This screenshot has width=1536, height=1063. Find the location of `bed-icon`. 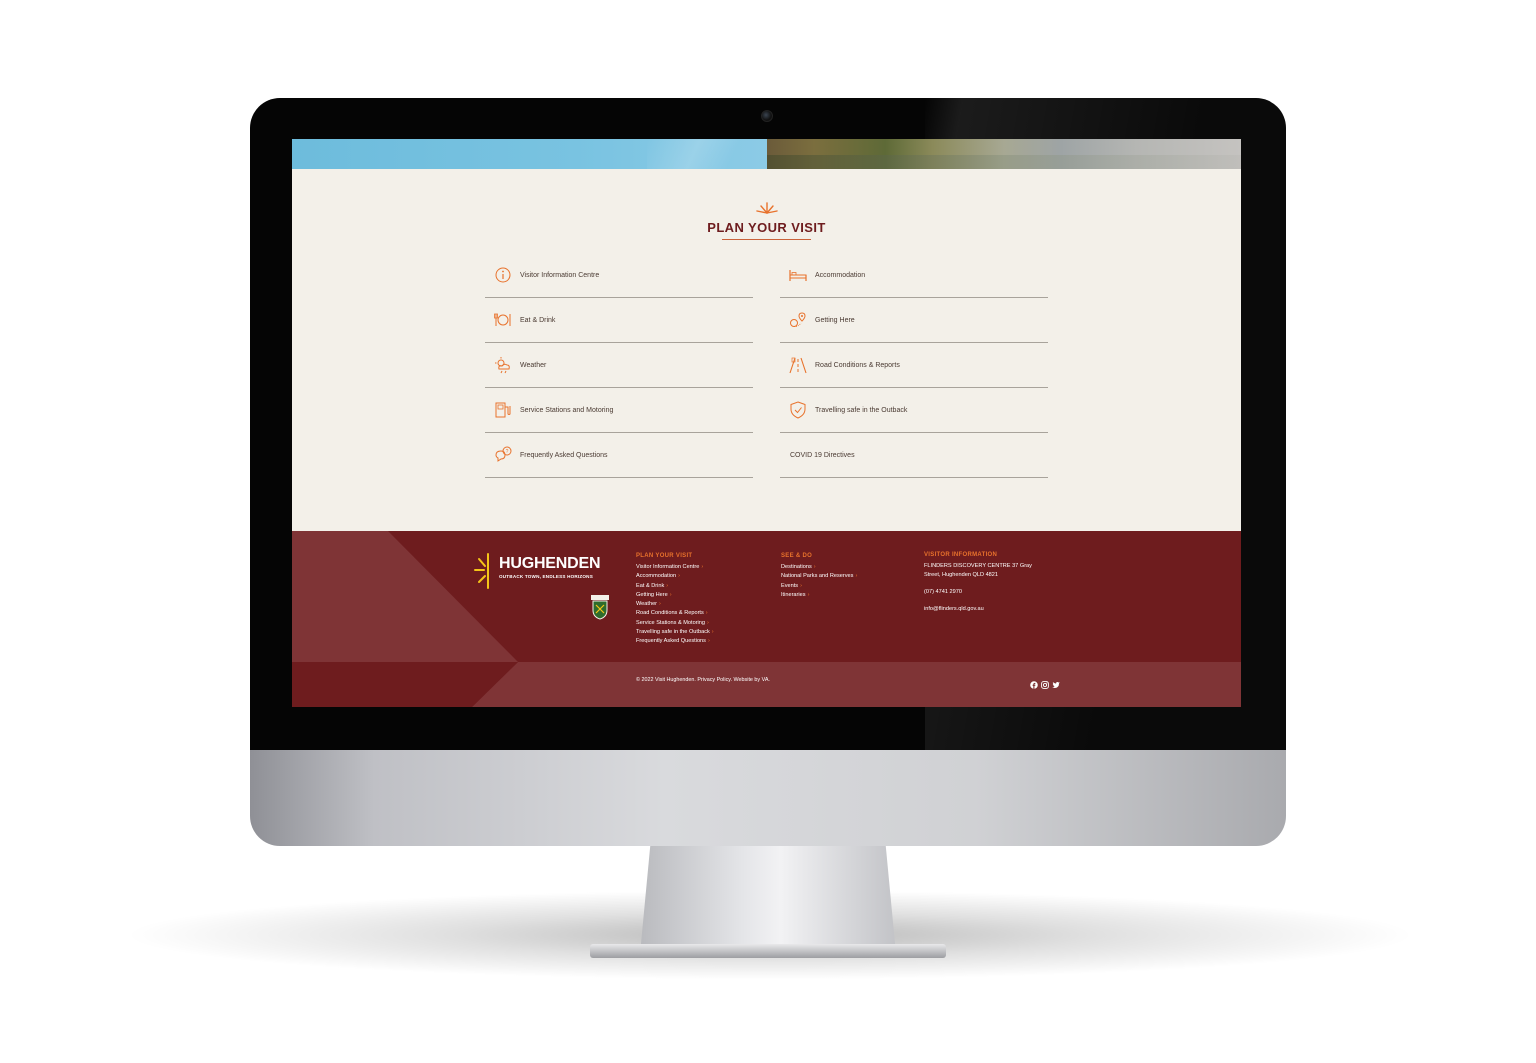

bed-icon is located at coordinates (798, 275).